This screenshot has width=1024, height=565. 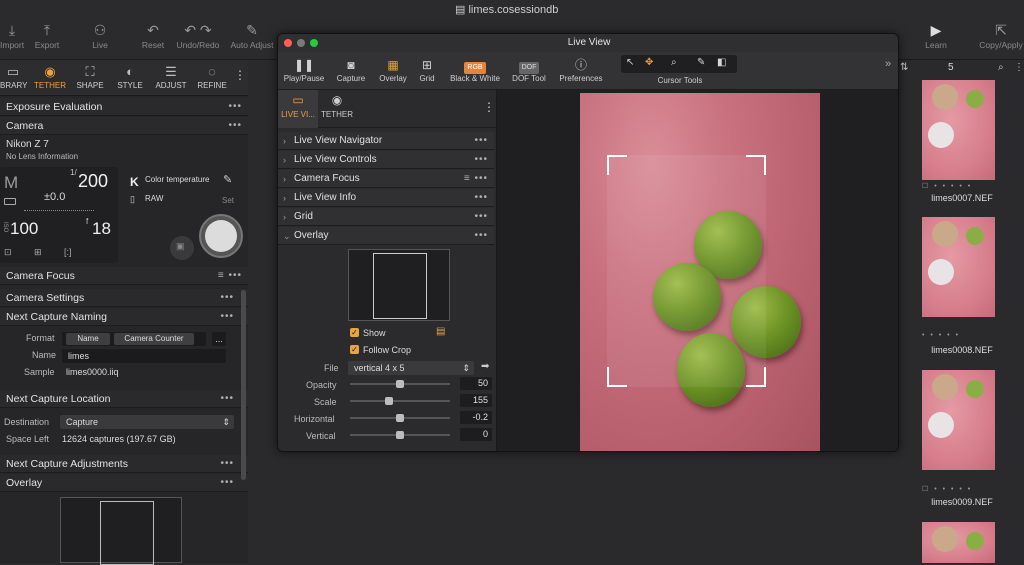 What do you see at coordinates (228, 200) in the screenshot?
I see `set-button: Set` at bounding box center [228, 200].